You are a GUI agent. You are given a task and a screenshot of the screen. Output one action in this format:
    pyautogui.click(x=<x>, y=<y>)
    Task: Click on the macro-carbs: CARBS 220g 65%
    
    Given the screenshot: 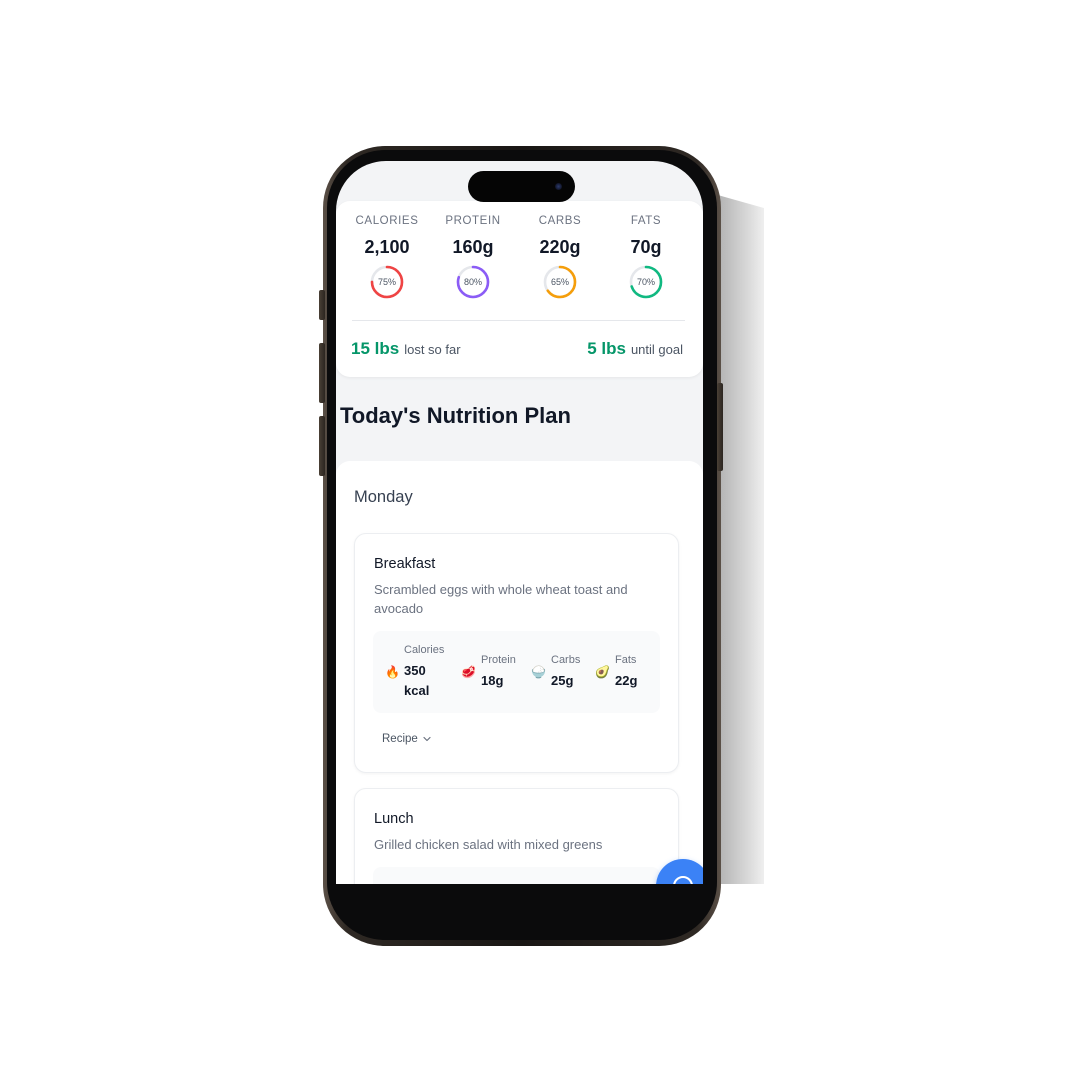 What is the action you would take?
    pyautogui.click(x=560, y=257)
    